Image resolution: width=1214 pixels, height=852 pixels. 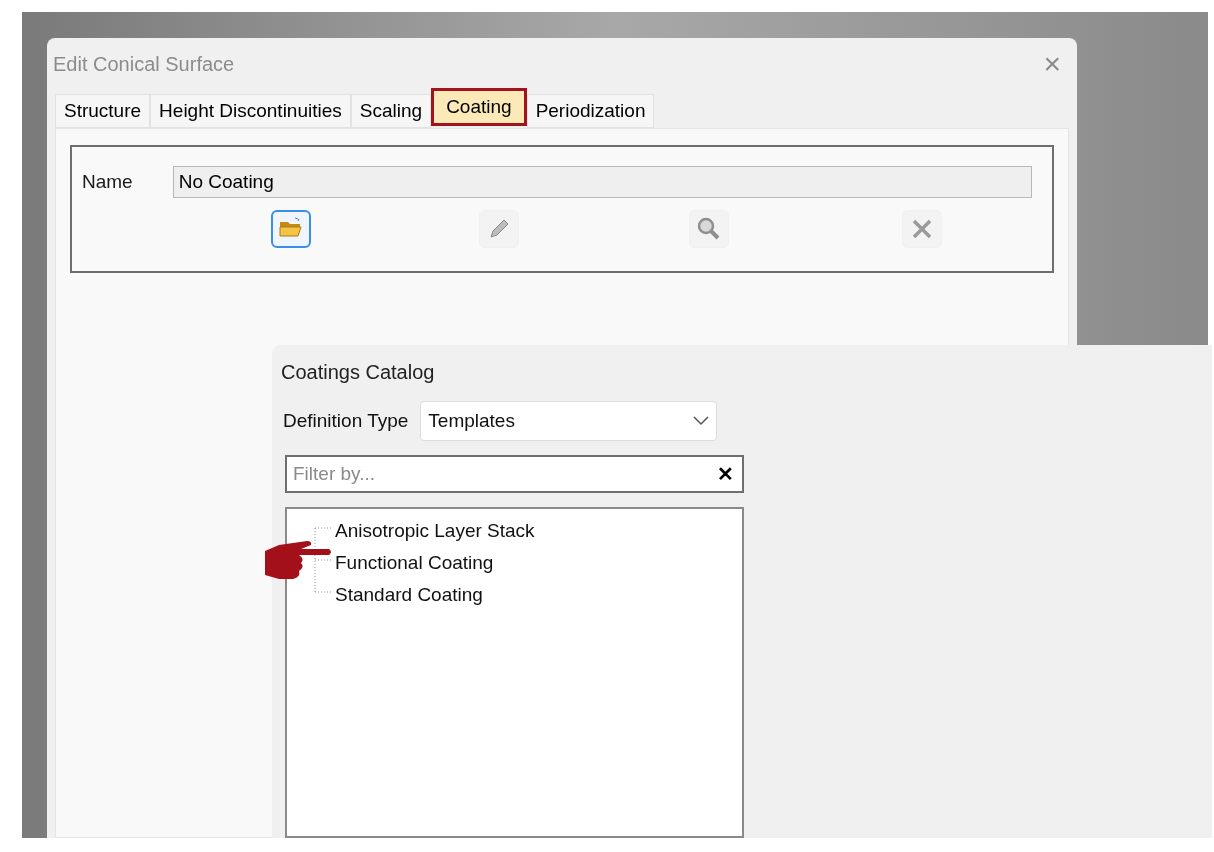 What do you see at coordinates (291, 229) in the screenshot?
I see `folder-button` at bounding box center [291, 229].